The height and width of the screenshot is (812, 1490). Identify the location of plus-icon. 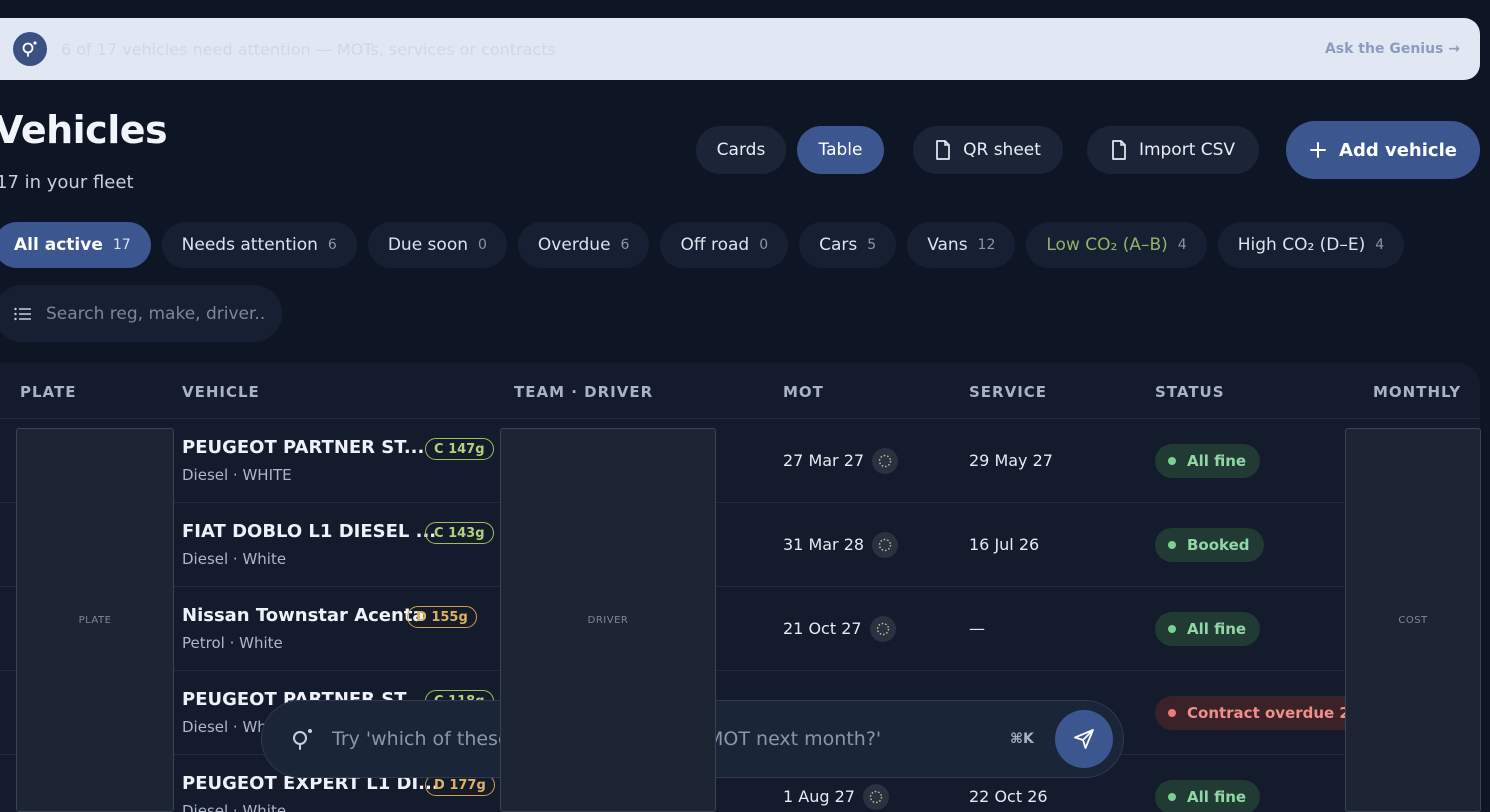
(1318, 150).